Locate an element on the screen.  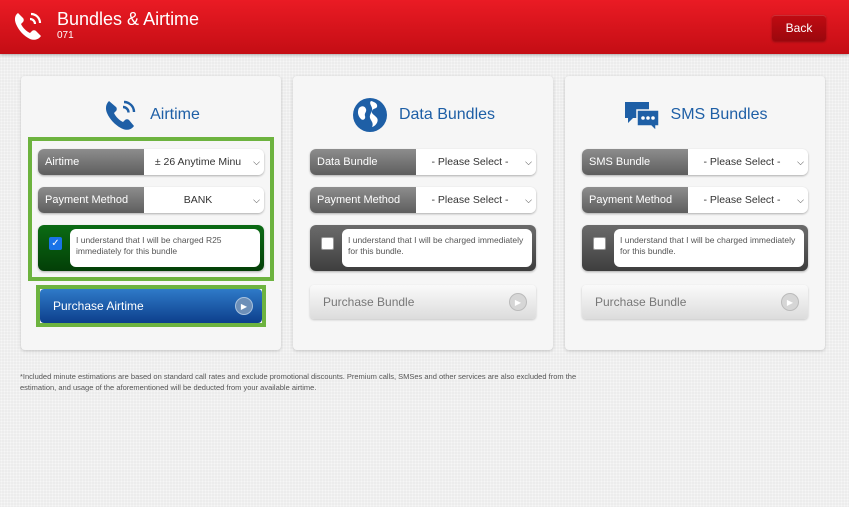
chat-icon is located at coordinates (642, 117).